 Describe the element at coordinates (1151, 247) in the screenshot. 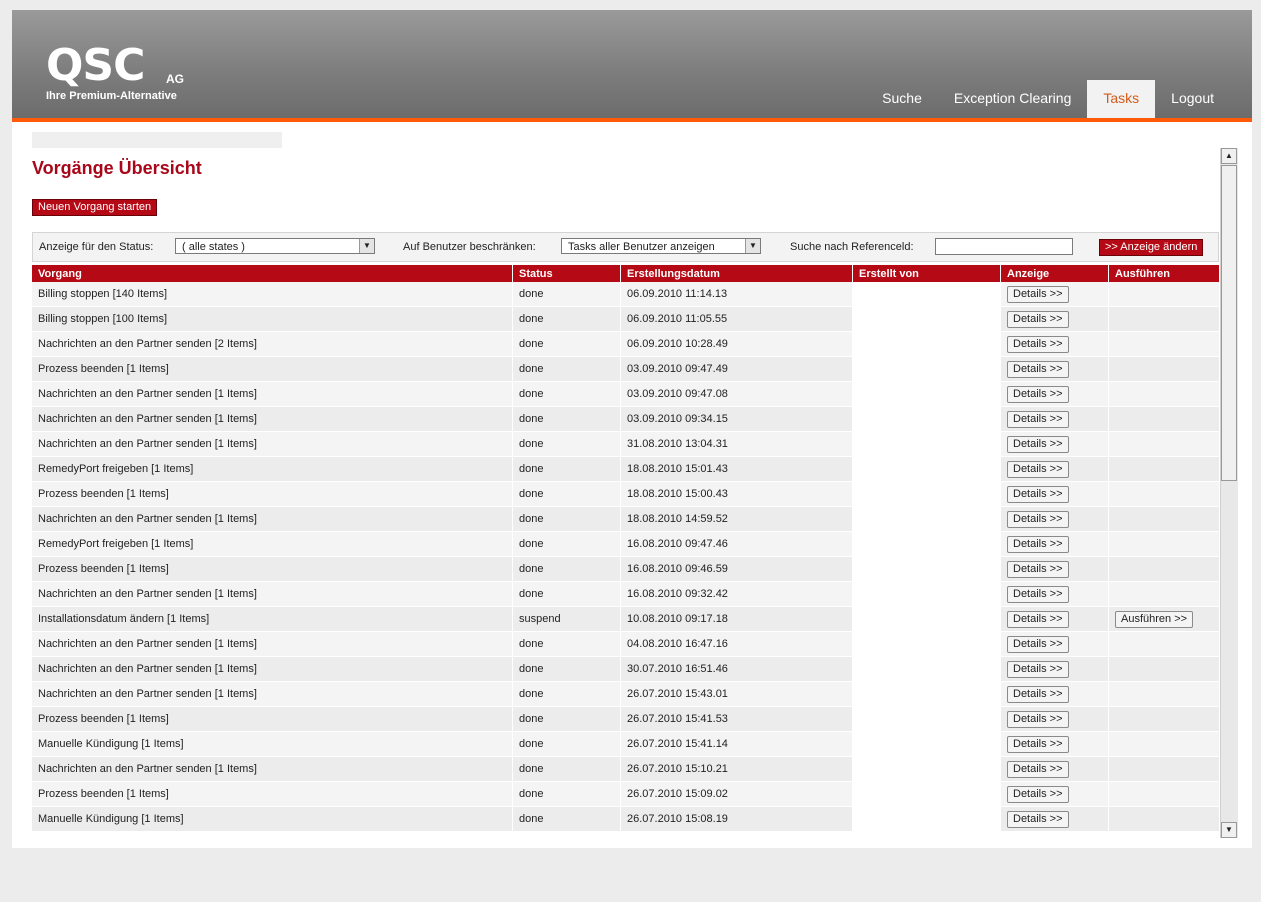

I see `apply-filter-button: >> Anzeige ändern` at that location.